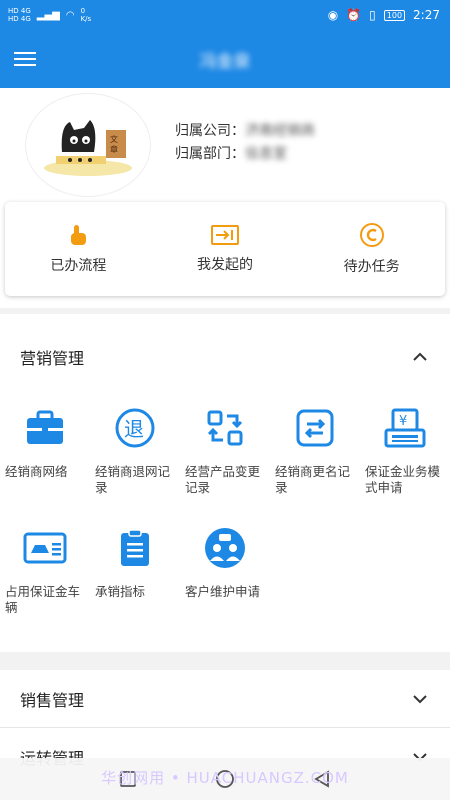 The image size is (450, 800). I want to click on company-label: 归属公司：, so click(210, 131).